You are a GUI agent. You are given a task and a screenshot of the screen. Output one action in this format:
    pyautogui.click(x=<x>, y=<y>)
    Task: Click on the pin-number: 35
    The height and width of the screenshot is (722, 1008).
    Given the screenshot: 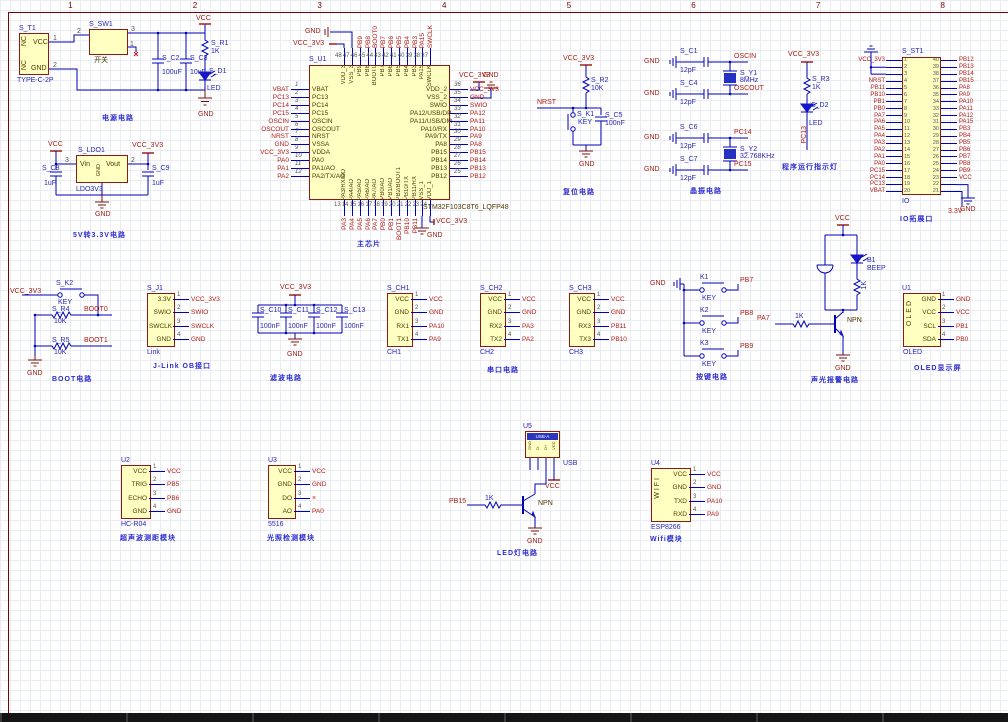 What is the action you would take?
    pyautogui.click(x=935, y=94)
    